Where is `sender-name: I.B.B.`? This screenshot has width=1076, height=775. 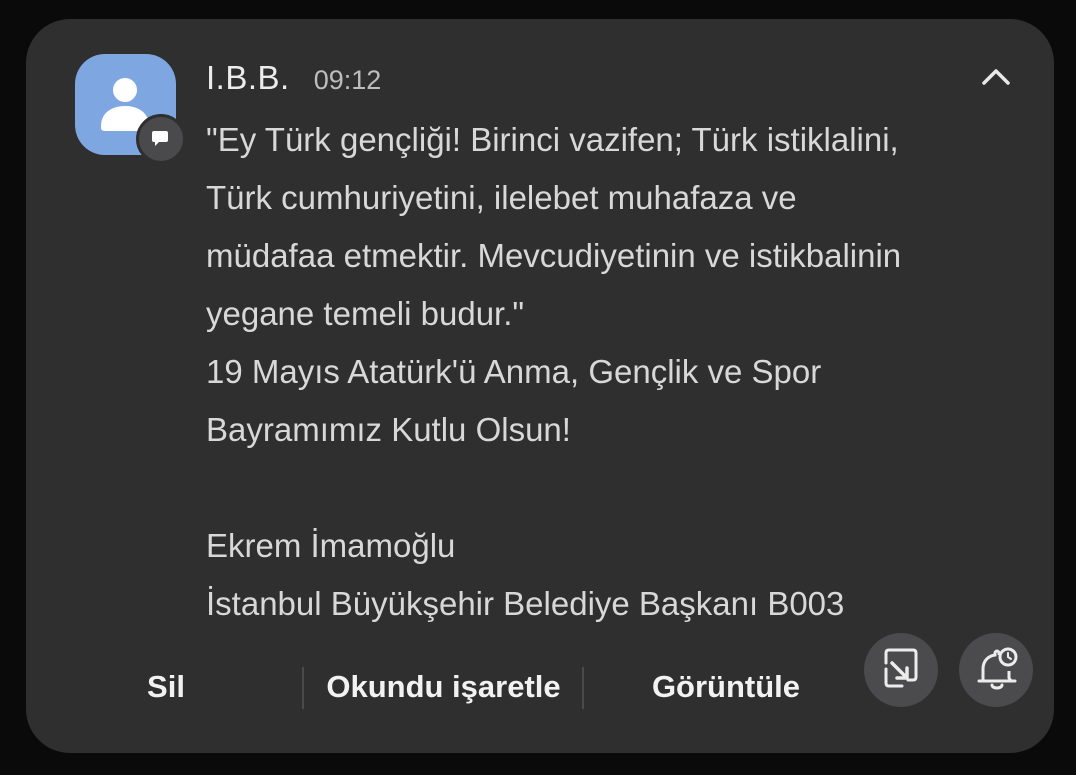
sender-name: I.B.B. is located at coordinates (248, 77).